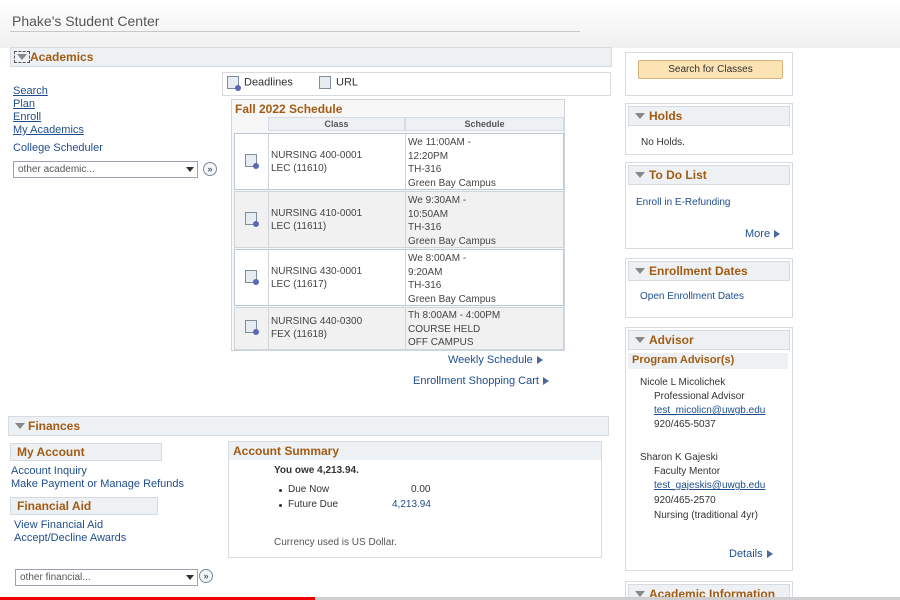 Image resolution: width=900 pixels, height=600 pixels. What do you see at coordinates (415, 451) in the screenshot?
I see `account-summary-header: Account Summary` at bounding box center [415, 451].